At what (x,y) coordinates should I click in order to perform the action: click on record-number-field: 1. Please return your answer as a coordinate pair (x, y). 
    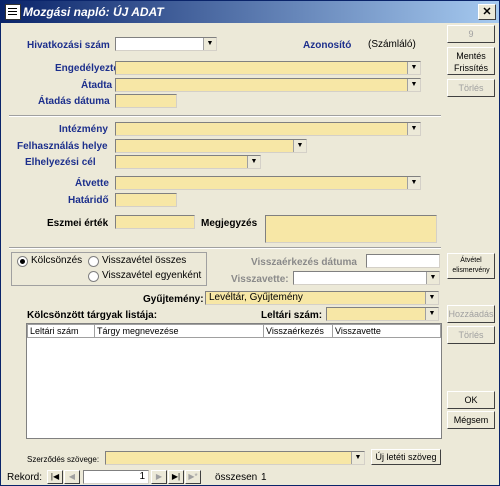
    Looking at the image, I should click on (116, 477).